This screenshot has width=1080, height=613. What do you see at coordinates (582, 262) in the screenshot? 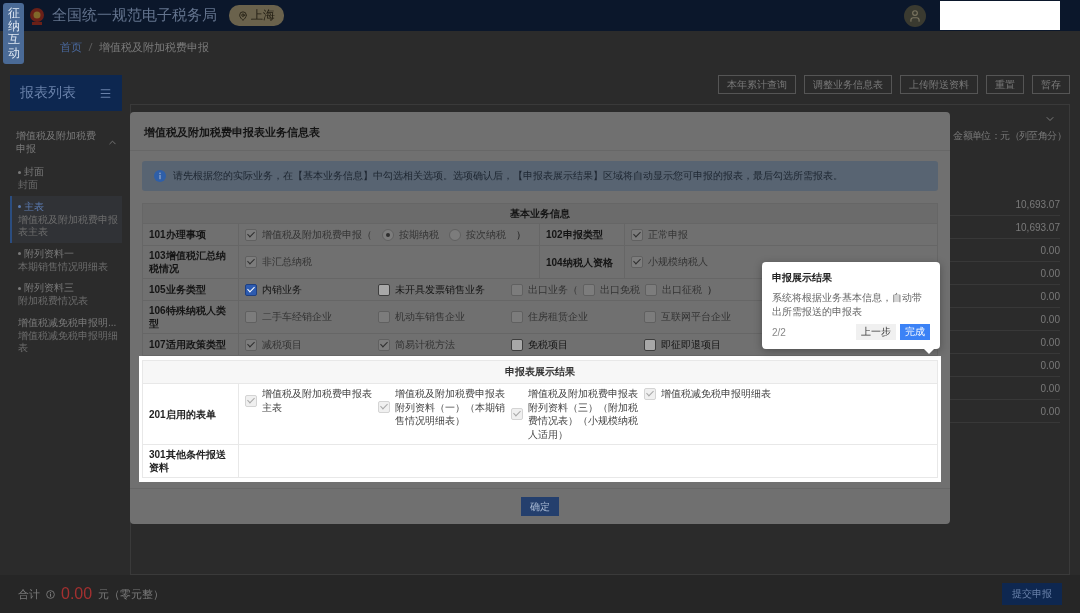
I see `row-label: 104纳税人资格` at bounding box center [582, 262].